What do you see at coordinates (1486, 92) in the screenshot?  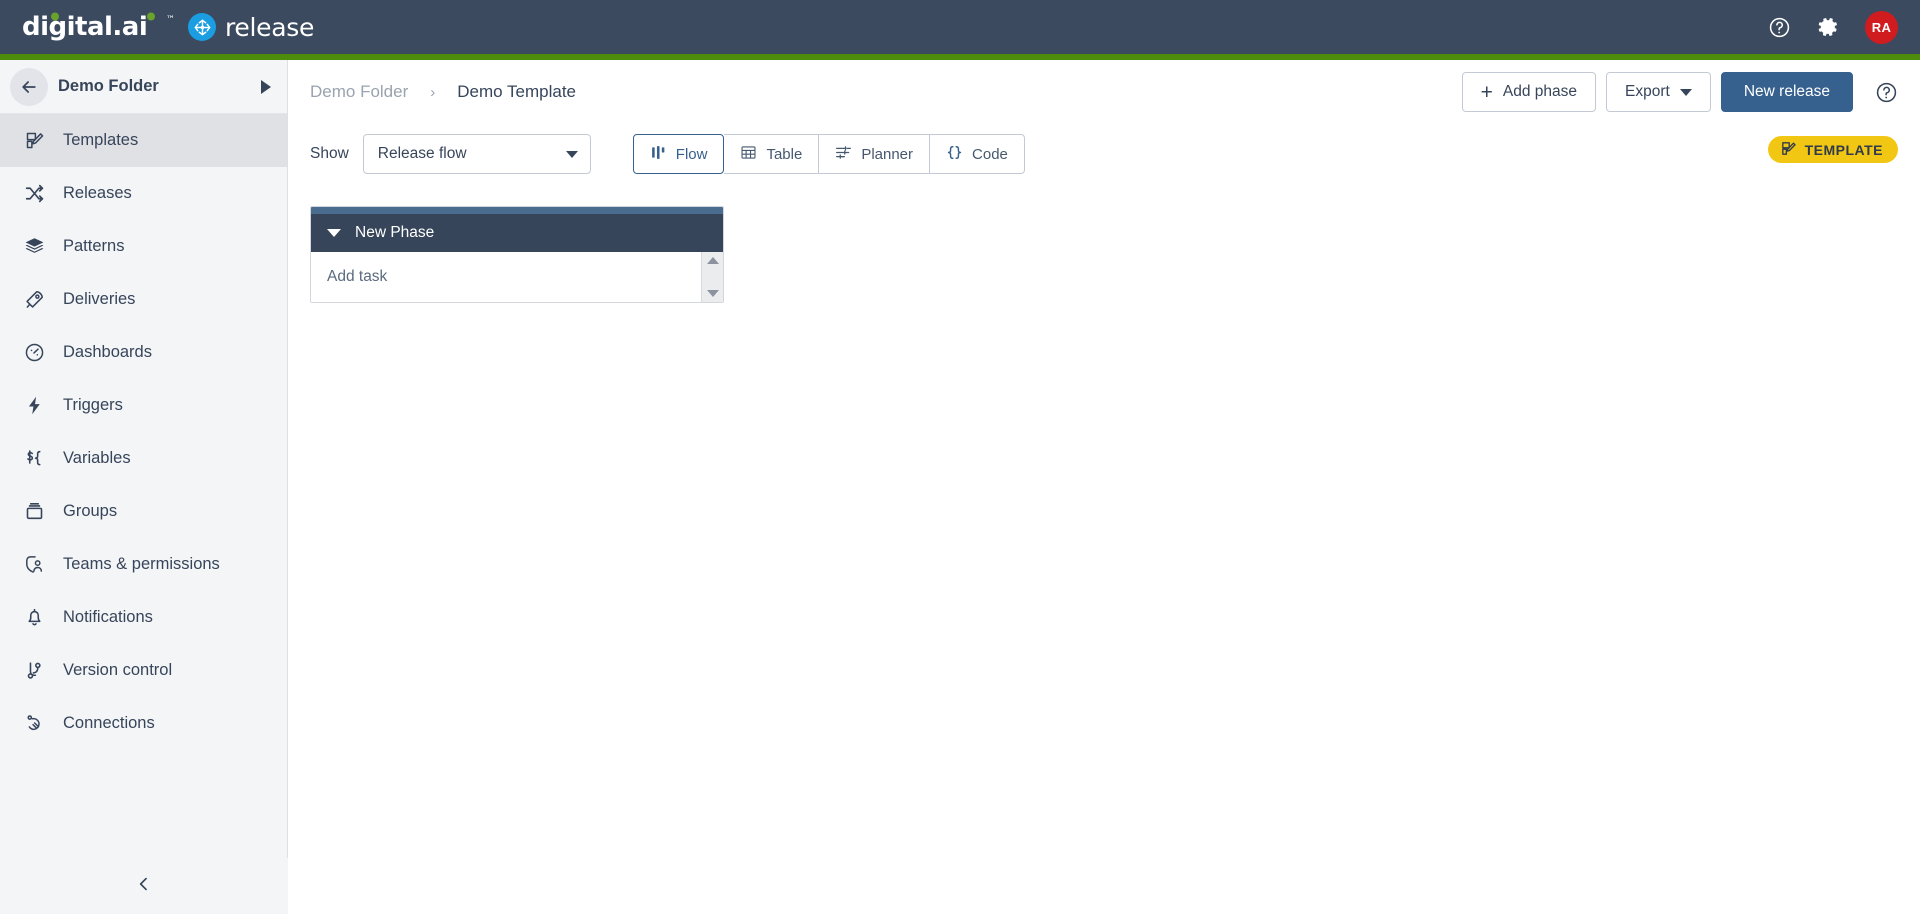 I see `plus-icon: +` at bounding box center [1486, 92].